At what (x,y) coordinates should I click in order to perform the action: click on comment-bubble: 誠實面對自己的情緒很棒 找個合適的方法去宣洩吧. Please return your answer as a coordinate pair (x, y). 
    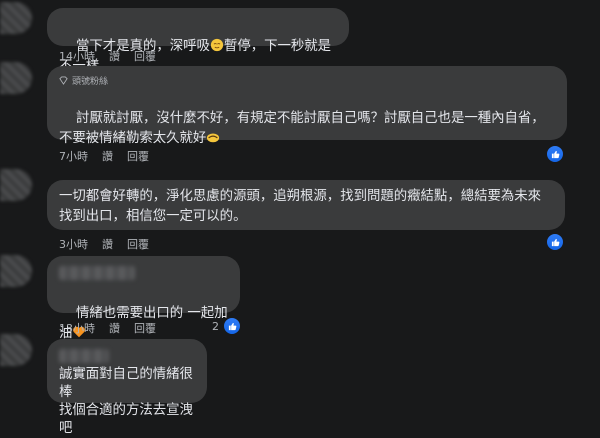
    Looking at the image, I should click on (127, 387).